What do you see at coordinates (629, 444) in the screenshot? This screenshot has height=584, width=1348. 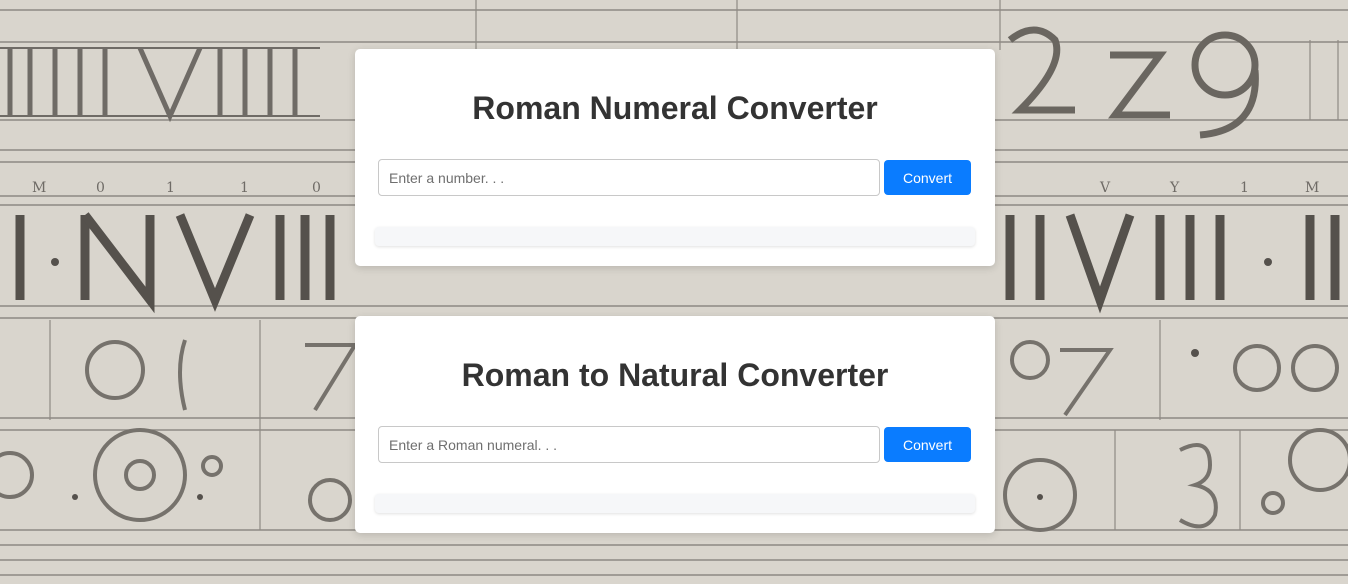 I see `roman-numeral-input` at bounding box center [629, 444].